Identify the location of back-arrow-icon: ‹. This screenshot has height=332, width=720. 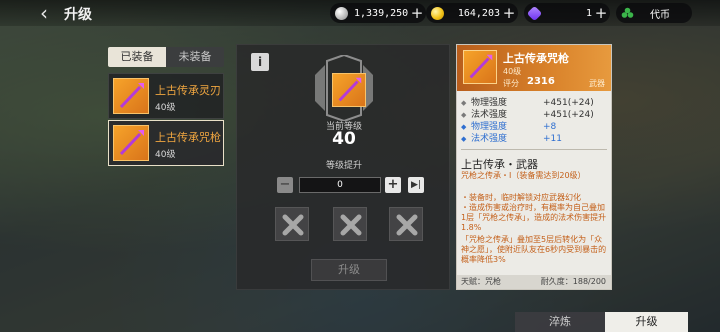
(51, 13).